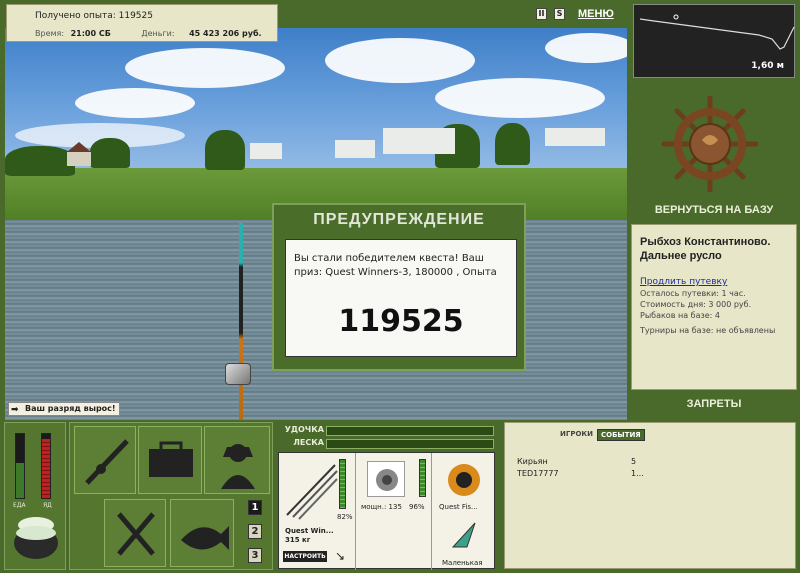  Describe the element at coordinates (238, 466) in the screenshot. I see `fisherman-icon` at that location.